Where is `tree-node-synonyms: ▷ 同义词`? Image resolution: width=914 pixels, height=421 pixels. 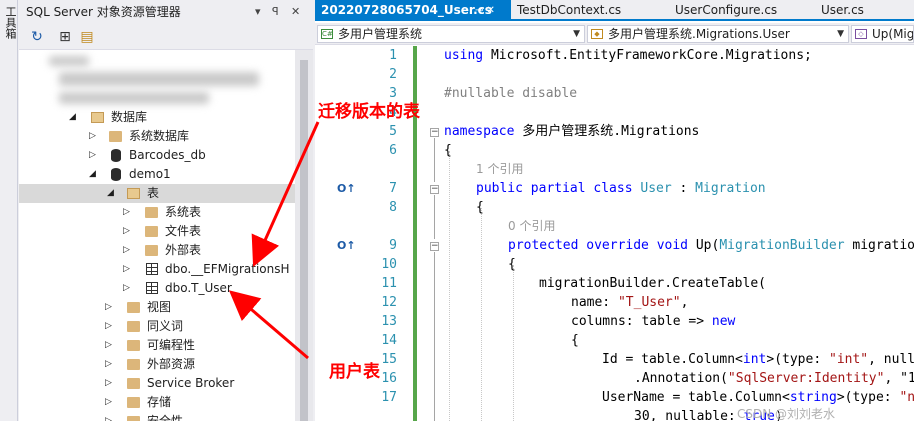
tree-node-synonyms: ▷ 同义词 is located at coordinates (157, 326).